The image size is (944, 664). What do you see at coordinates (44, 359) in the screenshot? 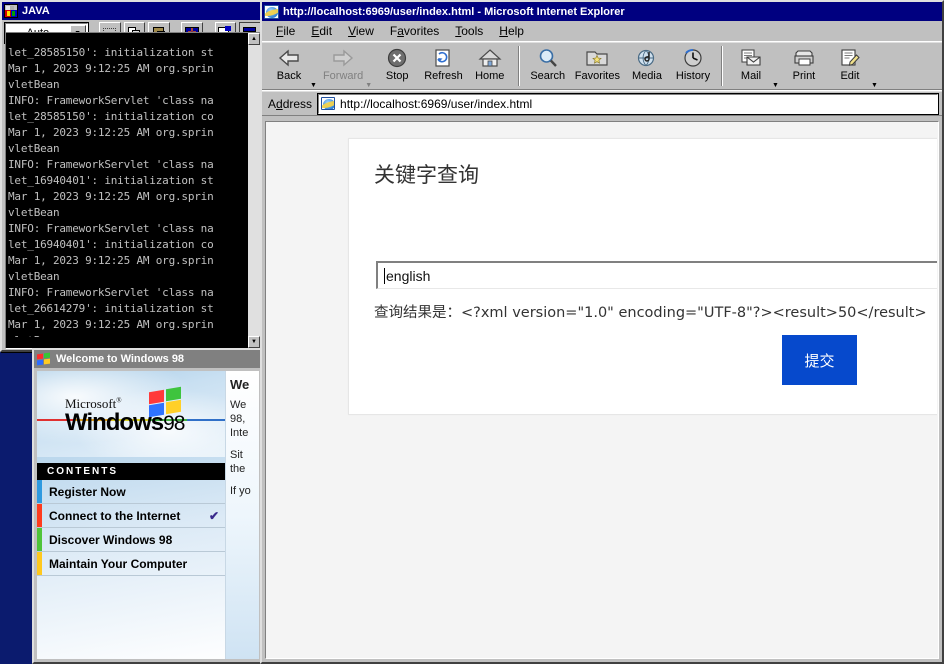
I see `windows-flag-icon` at bounding box center [44, 359].